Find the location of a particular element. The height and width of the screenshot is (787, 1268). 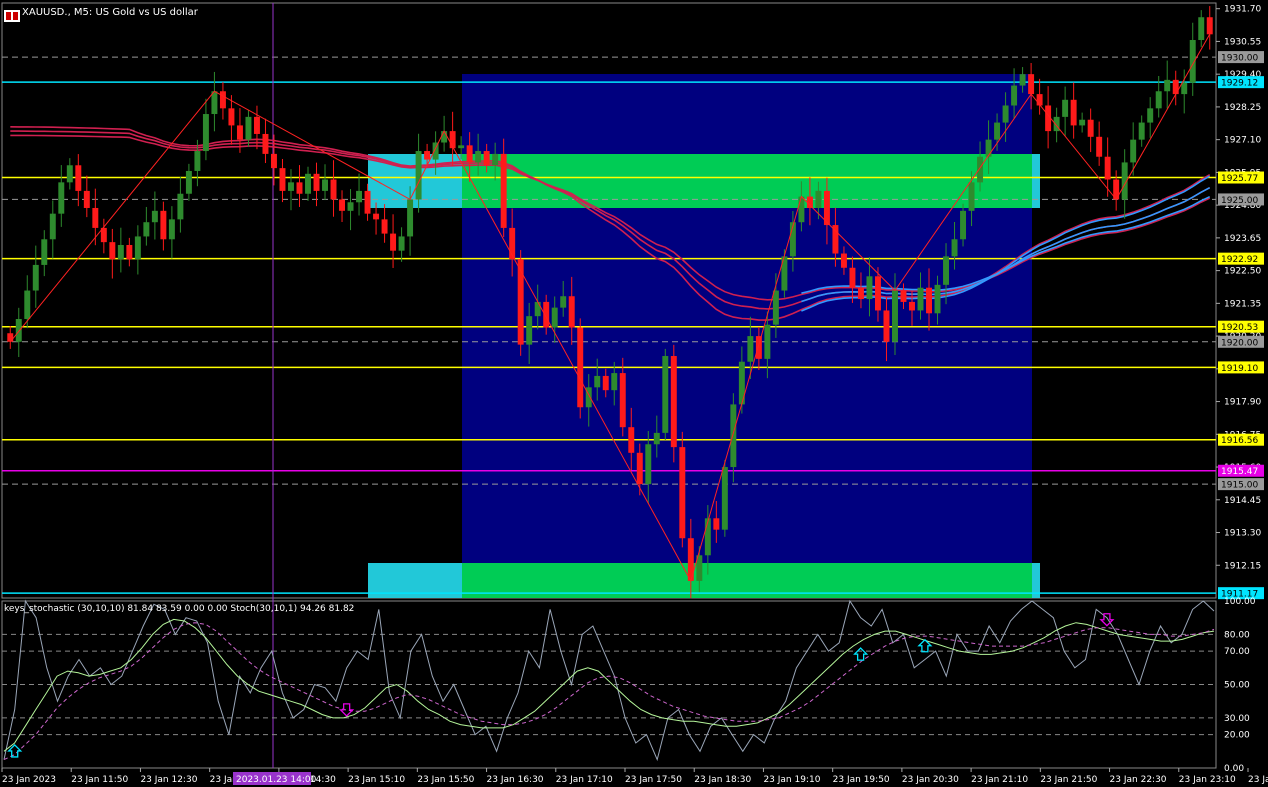

stoch-tick-label: 20.00 is located at coordinates (1237, 736).